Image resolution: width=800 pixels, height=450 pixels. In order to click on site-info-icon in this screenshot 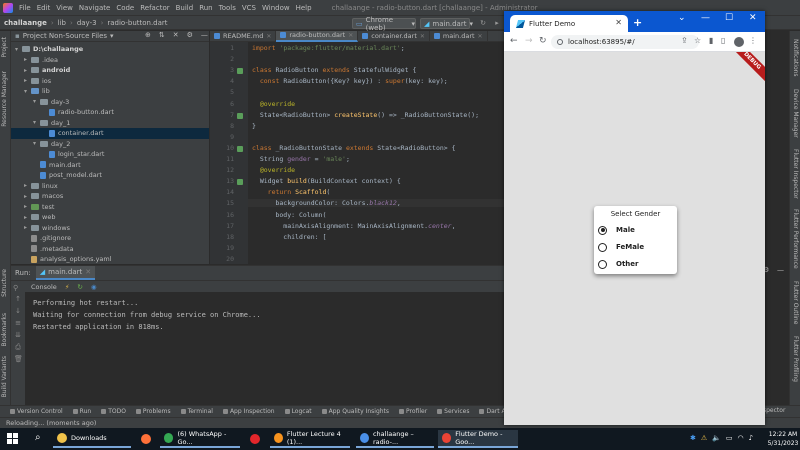, I will do `click(560, 42)`.